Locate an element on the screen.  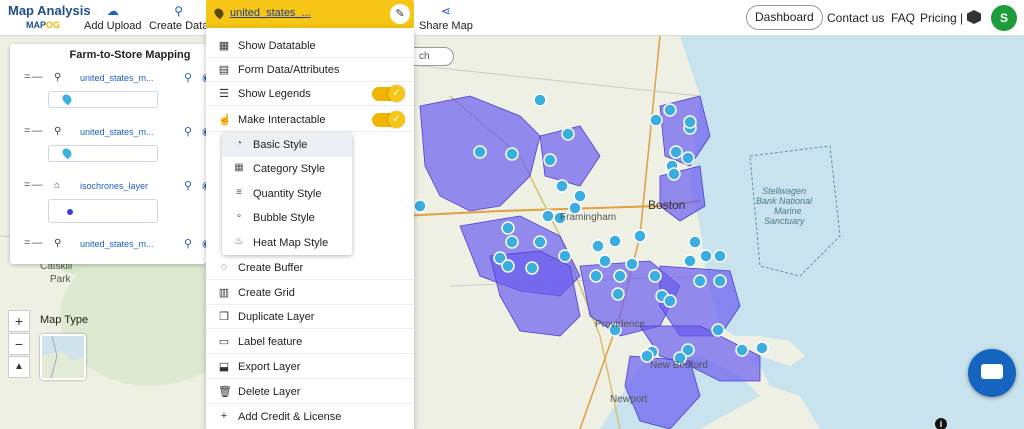
menu-item-make-interactable: ☝ Make Interactable is located at coordinates (310, 120).